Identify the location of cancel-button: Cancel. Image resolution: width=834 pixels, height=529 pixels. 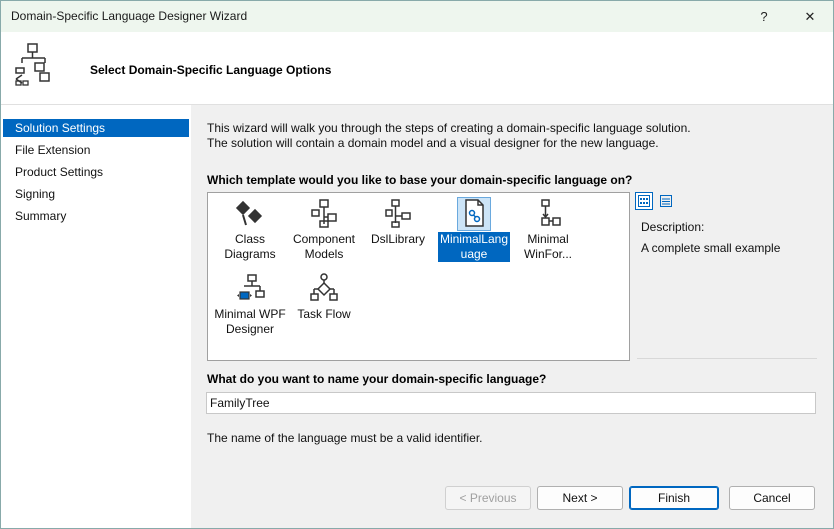
(772, 498).